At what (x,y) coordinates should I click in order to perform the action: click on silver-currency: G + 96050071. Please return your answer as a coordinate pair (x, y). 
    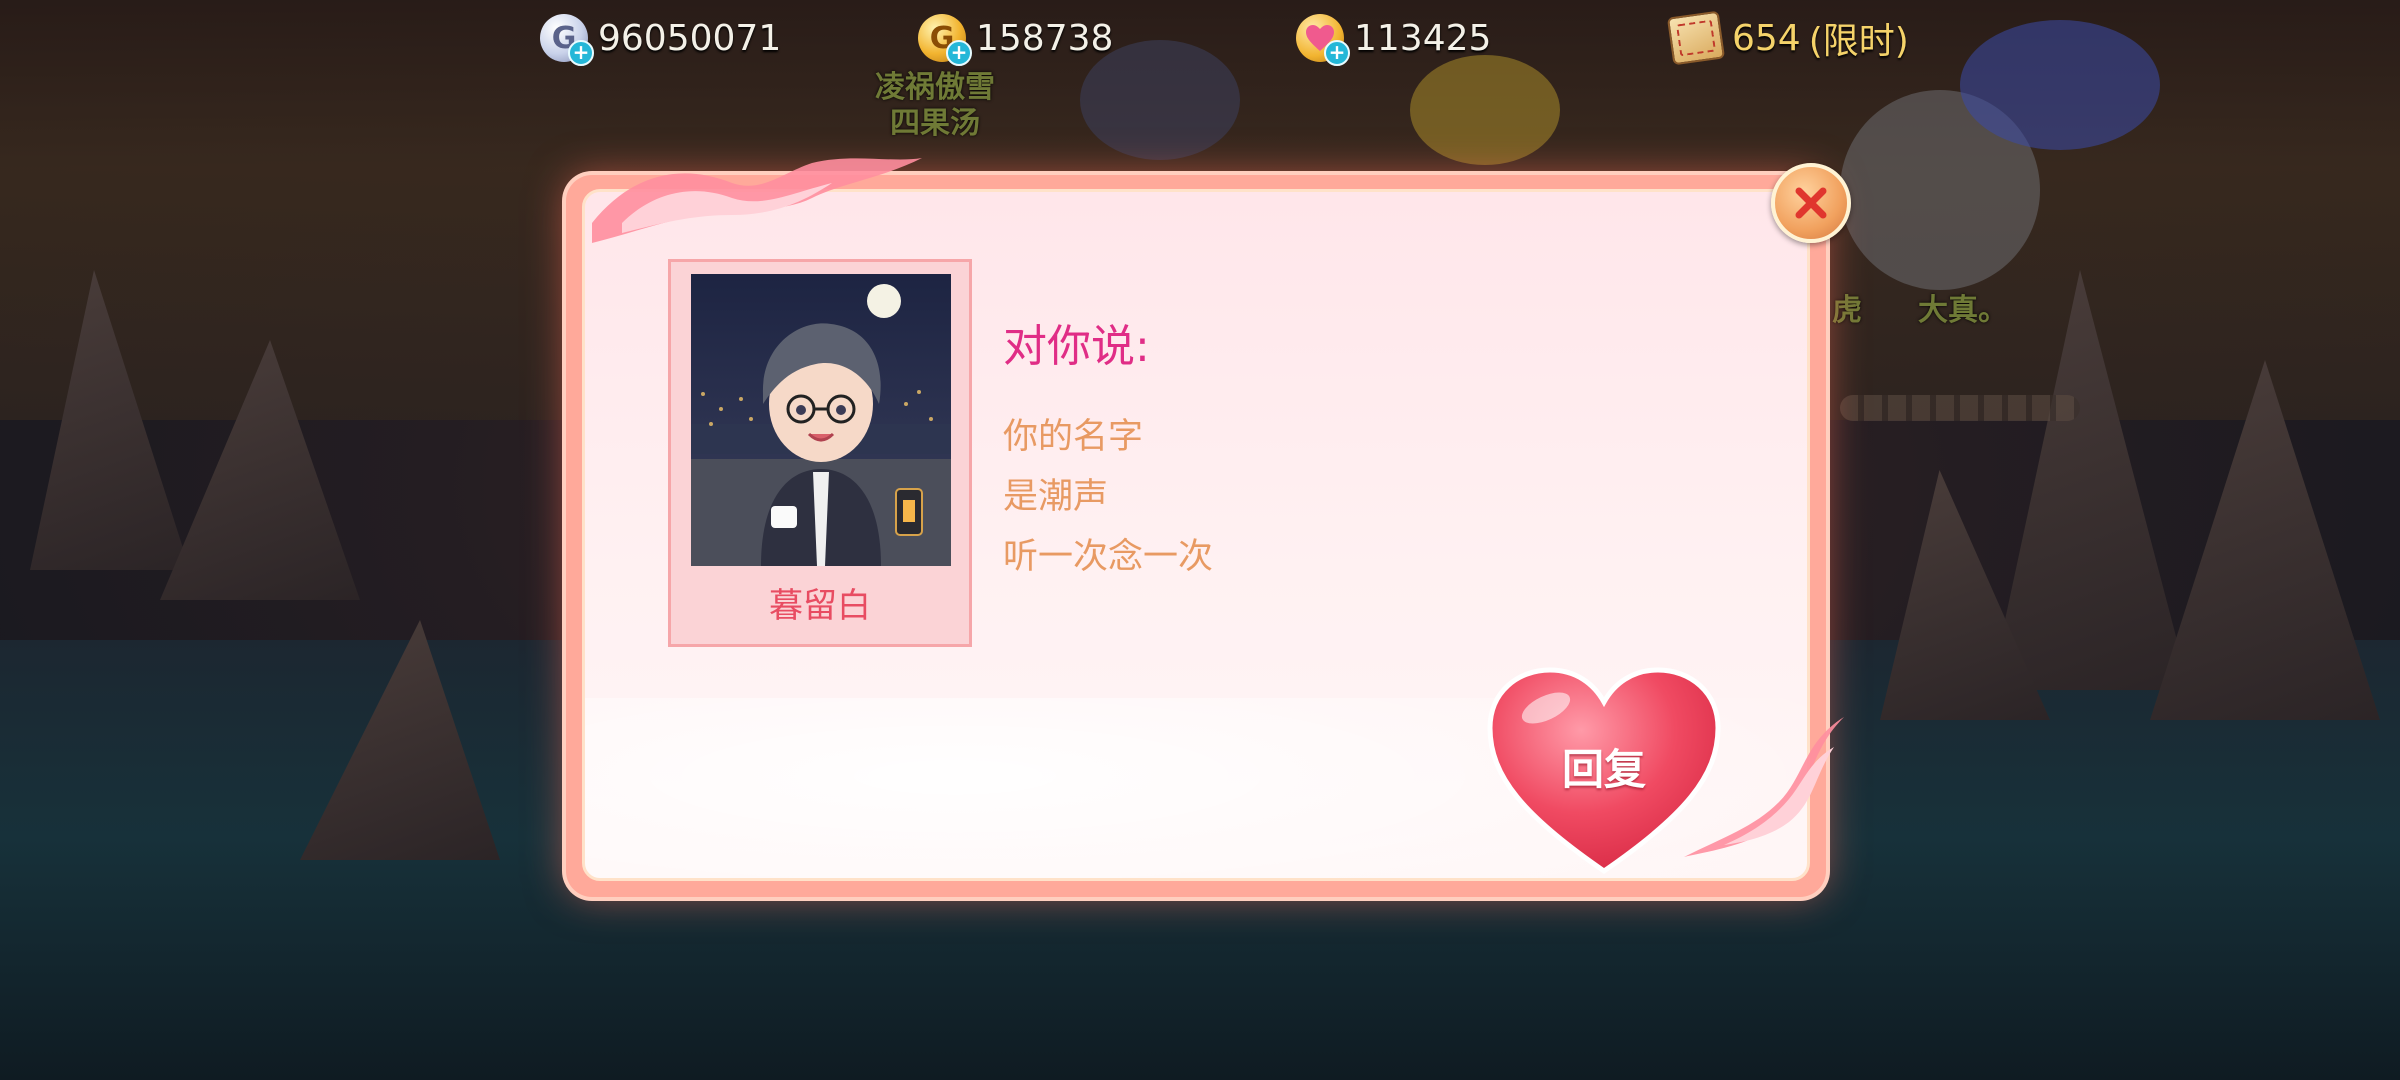
    Looking at the image, I should click on (660, 38).